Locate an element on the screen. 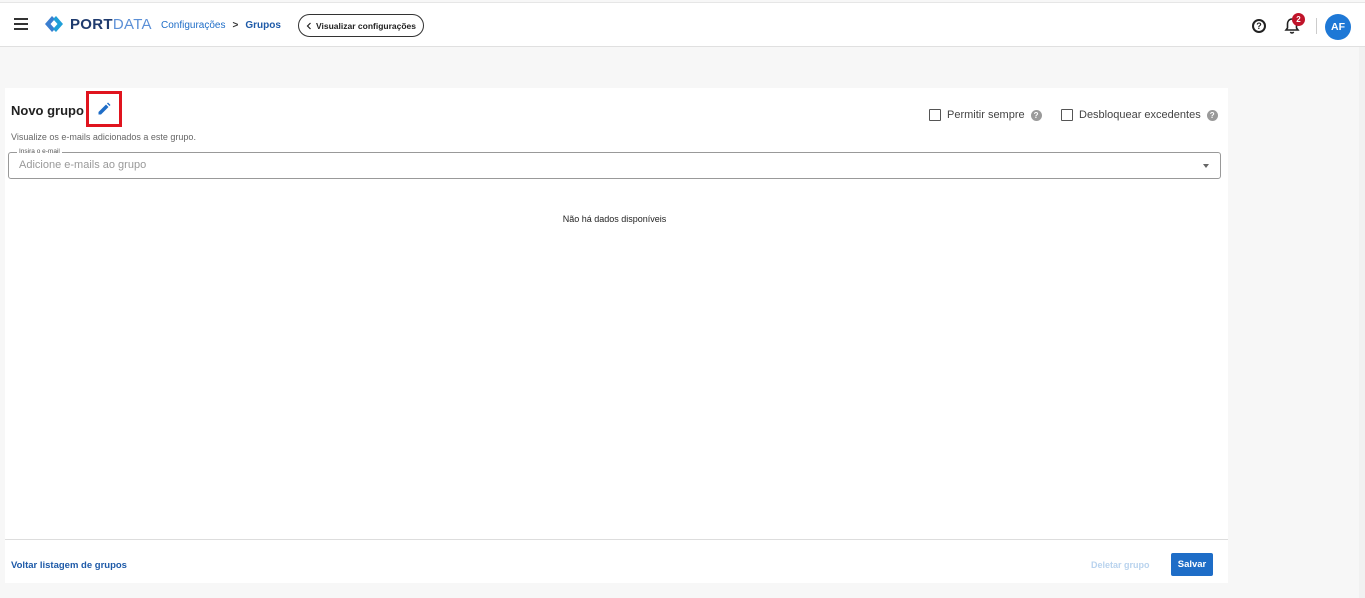  page-scrollbar is located at coordinates (1362, 322).